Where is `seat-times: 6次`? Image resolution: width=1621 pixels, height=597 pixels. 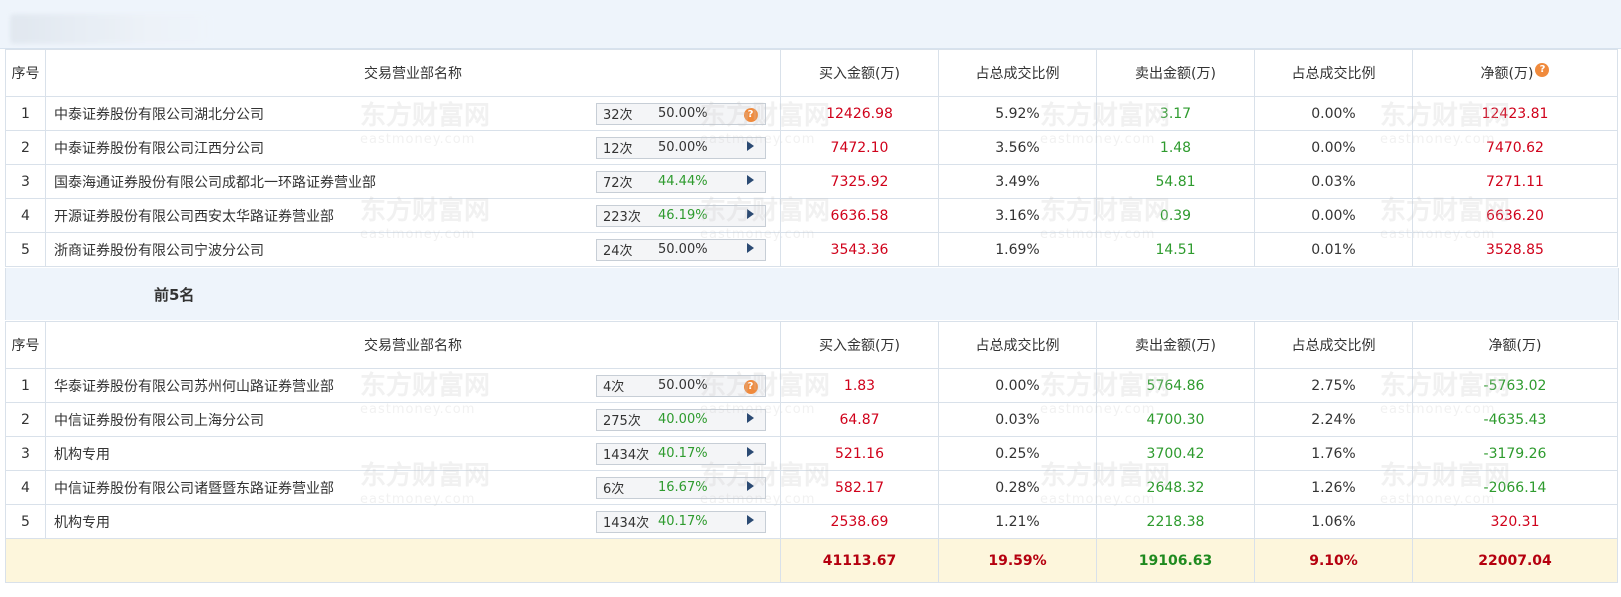 seat-times: 6次 is located at coordinates (614, 489).